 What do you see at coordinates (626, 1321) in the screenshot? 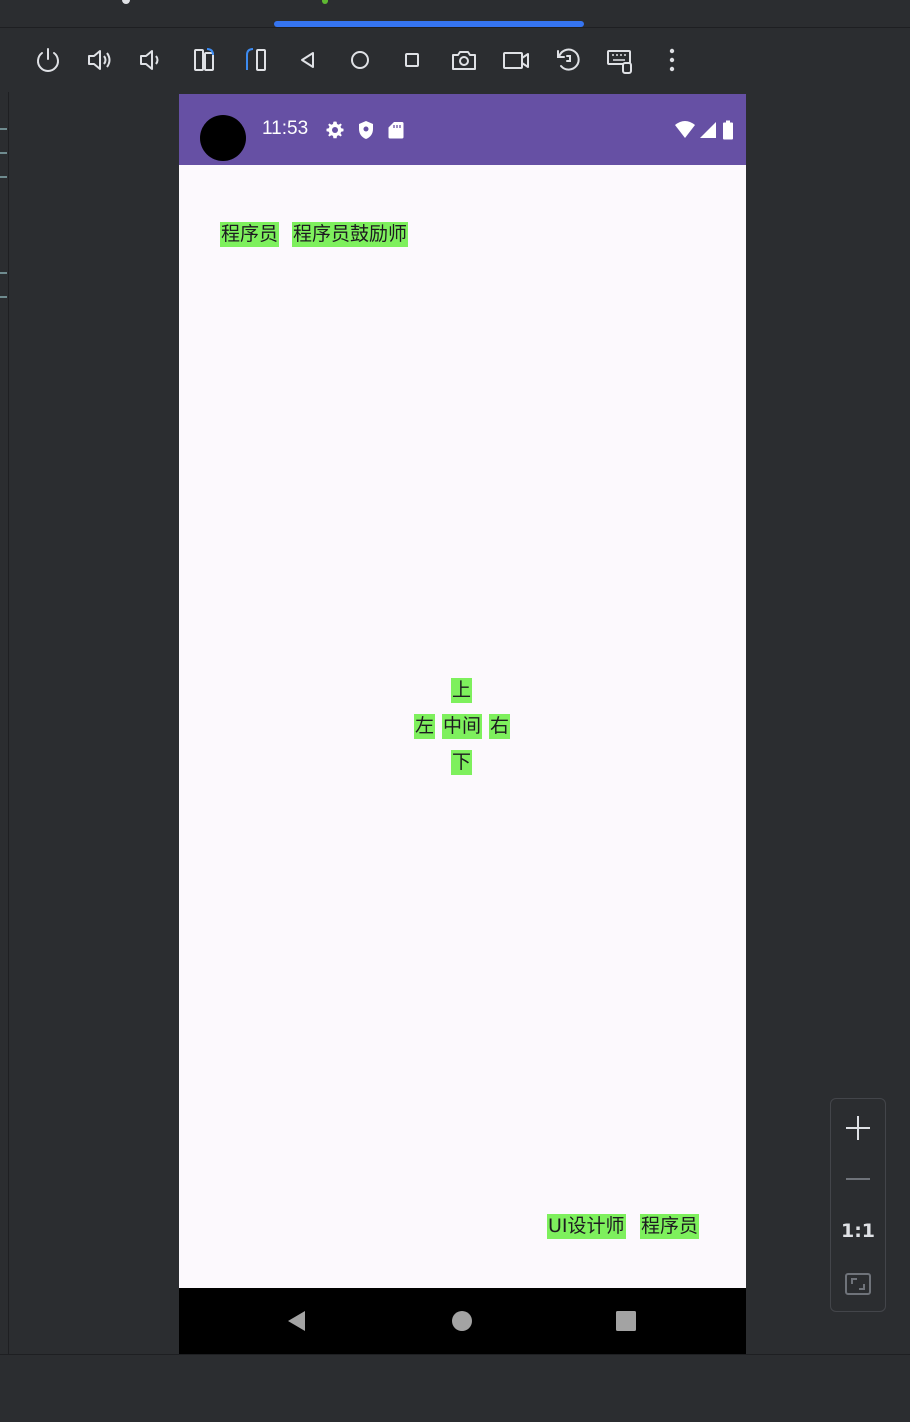
I see `recents-square-icon` at bounding box center [626, 1321].